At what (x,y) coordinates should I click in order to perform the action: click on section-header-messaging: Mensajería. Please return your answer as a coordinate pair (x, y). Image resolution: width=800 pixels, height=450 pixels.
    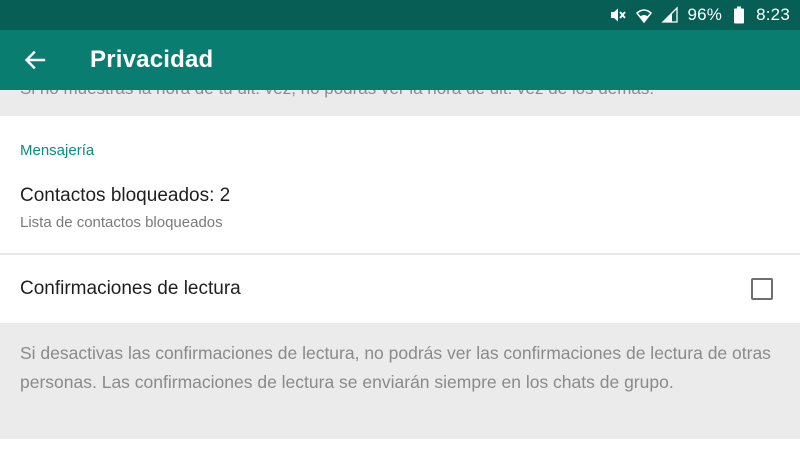
    Looking at the image, I should click on (57, 150).